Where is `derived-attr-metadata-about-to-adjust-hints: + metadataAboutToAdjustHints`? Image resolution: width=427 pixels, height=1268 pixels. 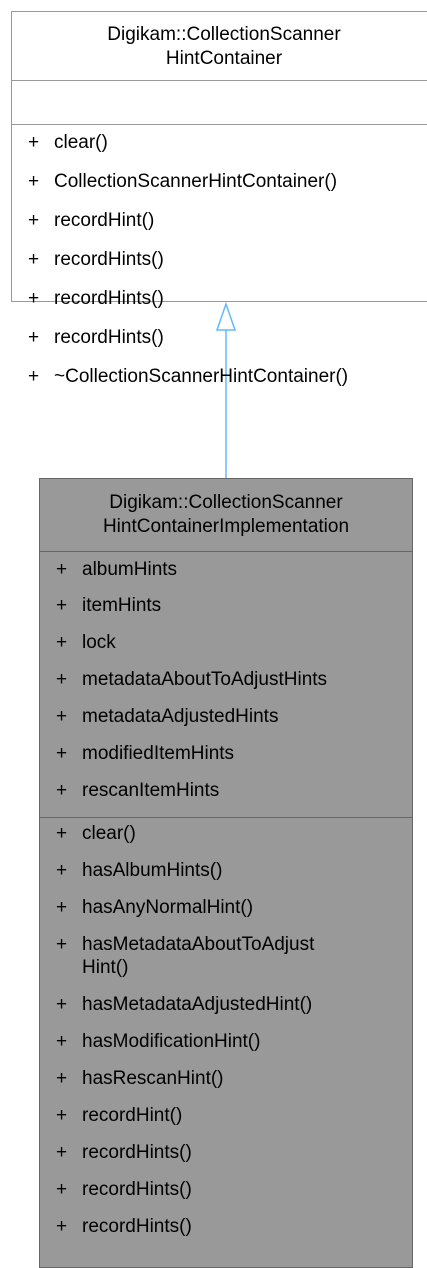
derived-attr-metadata-about-to-adjust-hints: + metadataAboutToAdjustHints is located at coordinates (191, 679).